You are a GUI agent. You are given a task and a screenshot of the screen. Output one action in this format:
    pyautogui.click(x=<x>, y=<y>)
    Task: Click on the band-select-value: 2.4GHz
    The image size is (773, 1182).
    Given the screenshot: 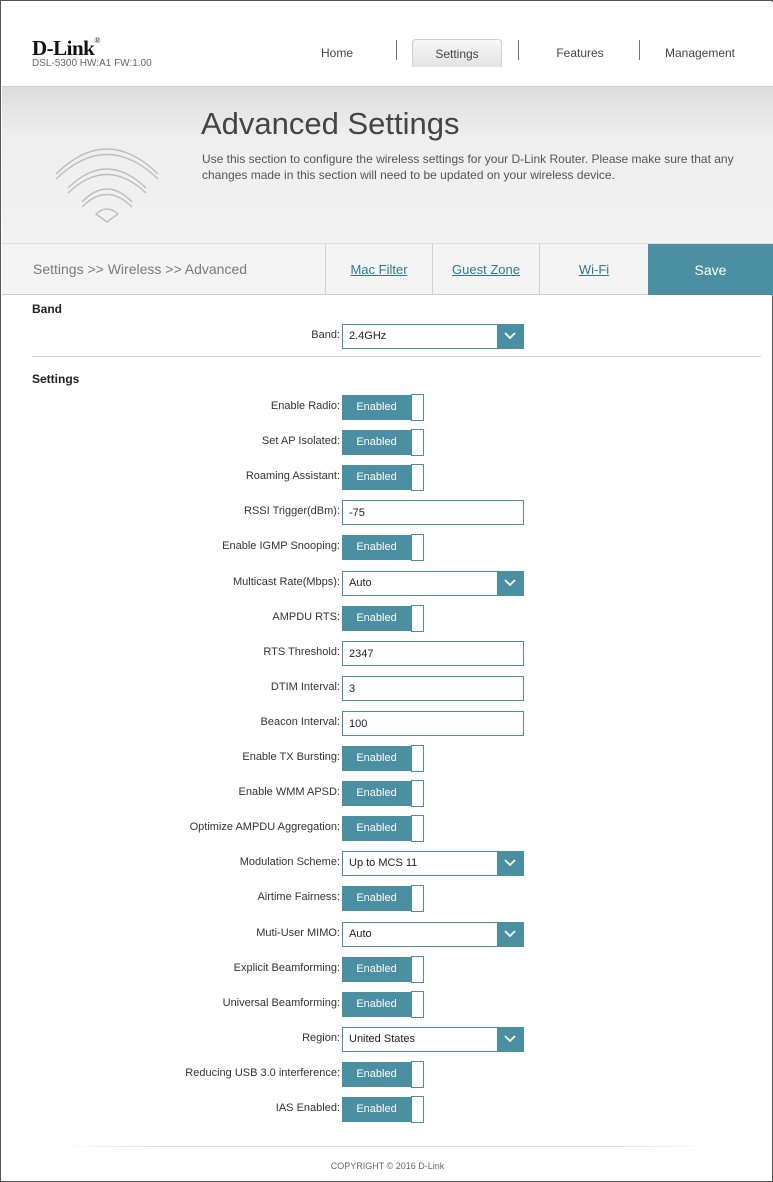 What is the action you would take?
    pyautogui.click(x=368, y=336)
    